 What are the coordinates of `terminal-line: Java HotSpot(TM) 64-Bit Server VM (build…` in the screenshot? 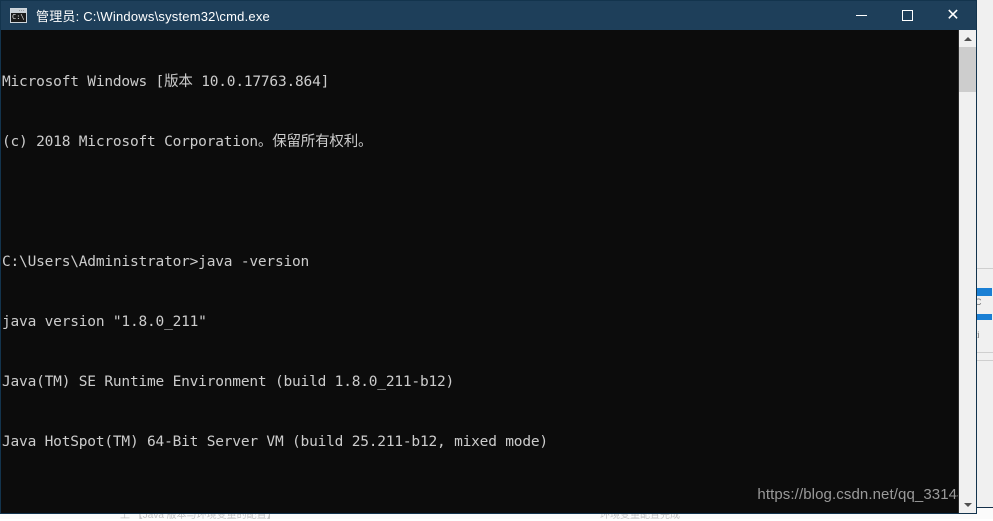 It's located at (275, 442).